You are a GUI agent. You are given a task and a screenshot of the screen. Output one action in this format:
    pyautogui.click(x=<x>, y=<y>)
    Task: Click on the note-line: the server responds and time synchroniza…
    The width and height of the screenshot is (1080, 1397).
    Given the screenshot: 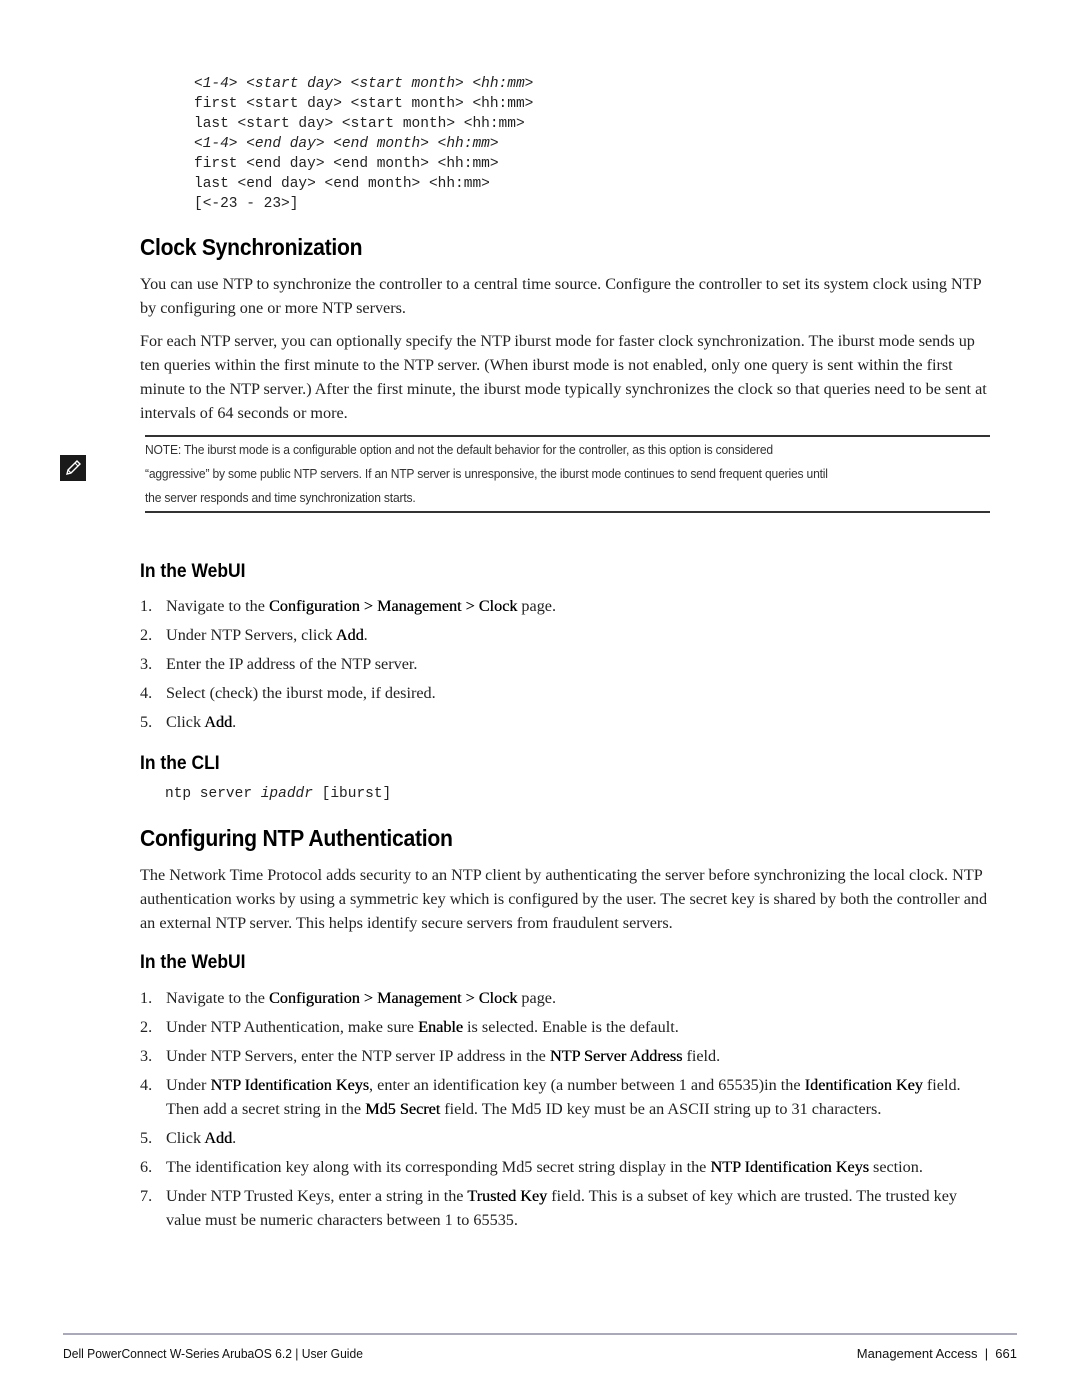 What is the action you would take?
    pyautogui.click(x=280, y=497)
    